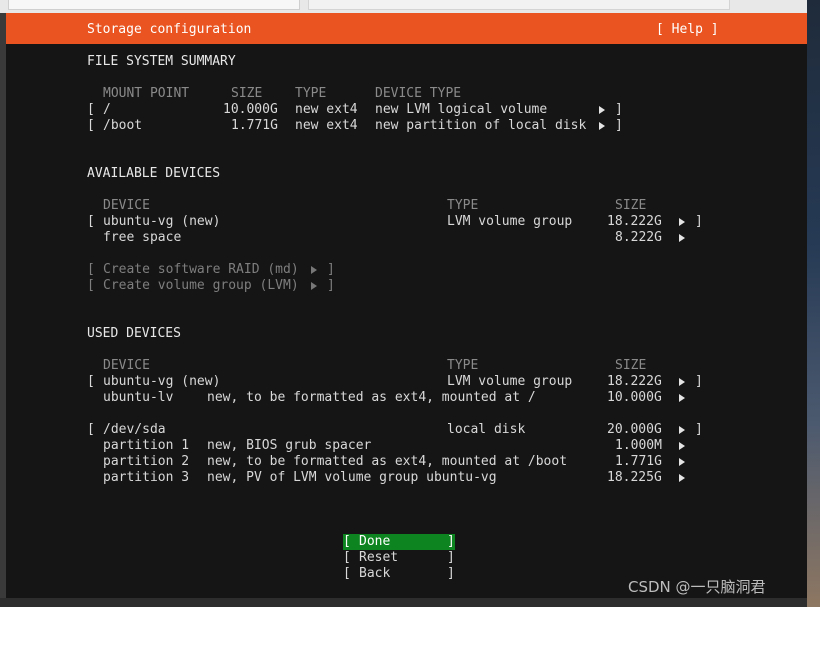 The height and width of the screenshot is (646, 820). Describe the element at coordinates (631, 205) in the screenshot. I see `available-col-size: SIZE` at that location.